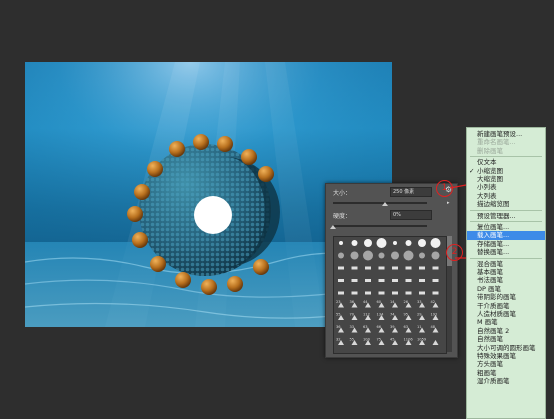  What do you see at coordinates (506, 151) in the screenshot?
I see `menu-item: 删除画笔` at bounding box center [506, 151].